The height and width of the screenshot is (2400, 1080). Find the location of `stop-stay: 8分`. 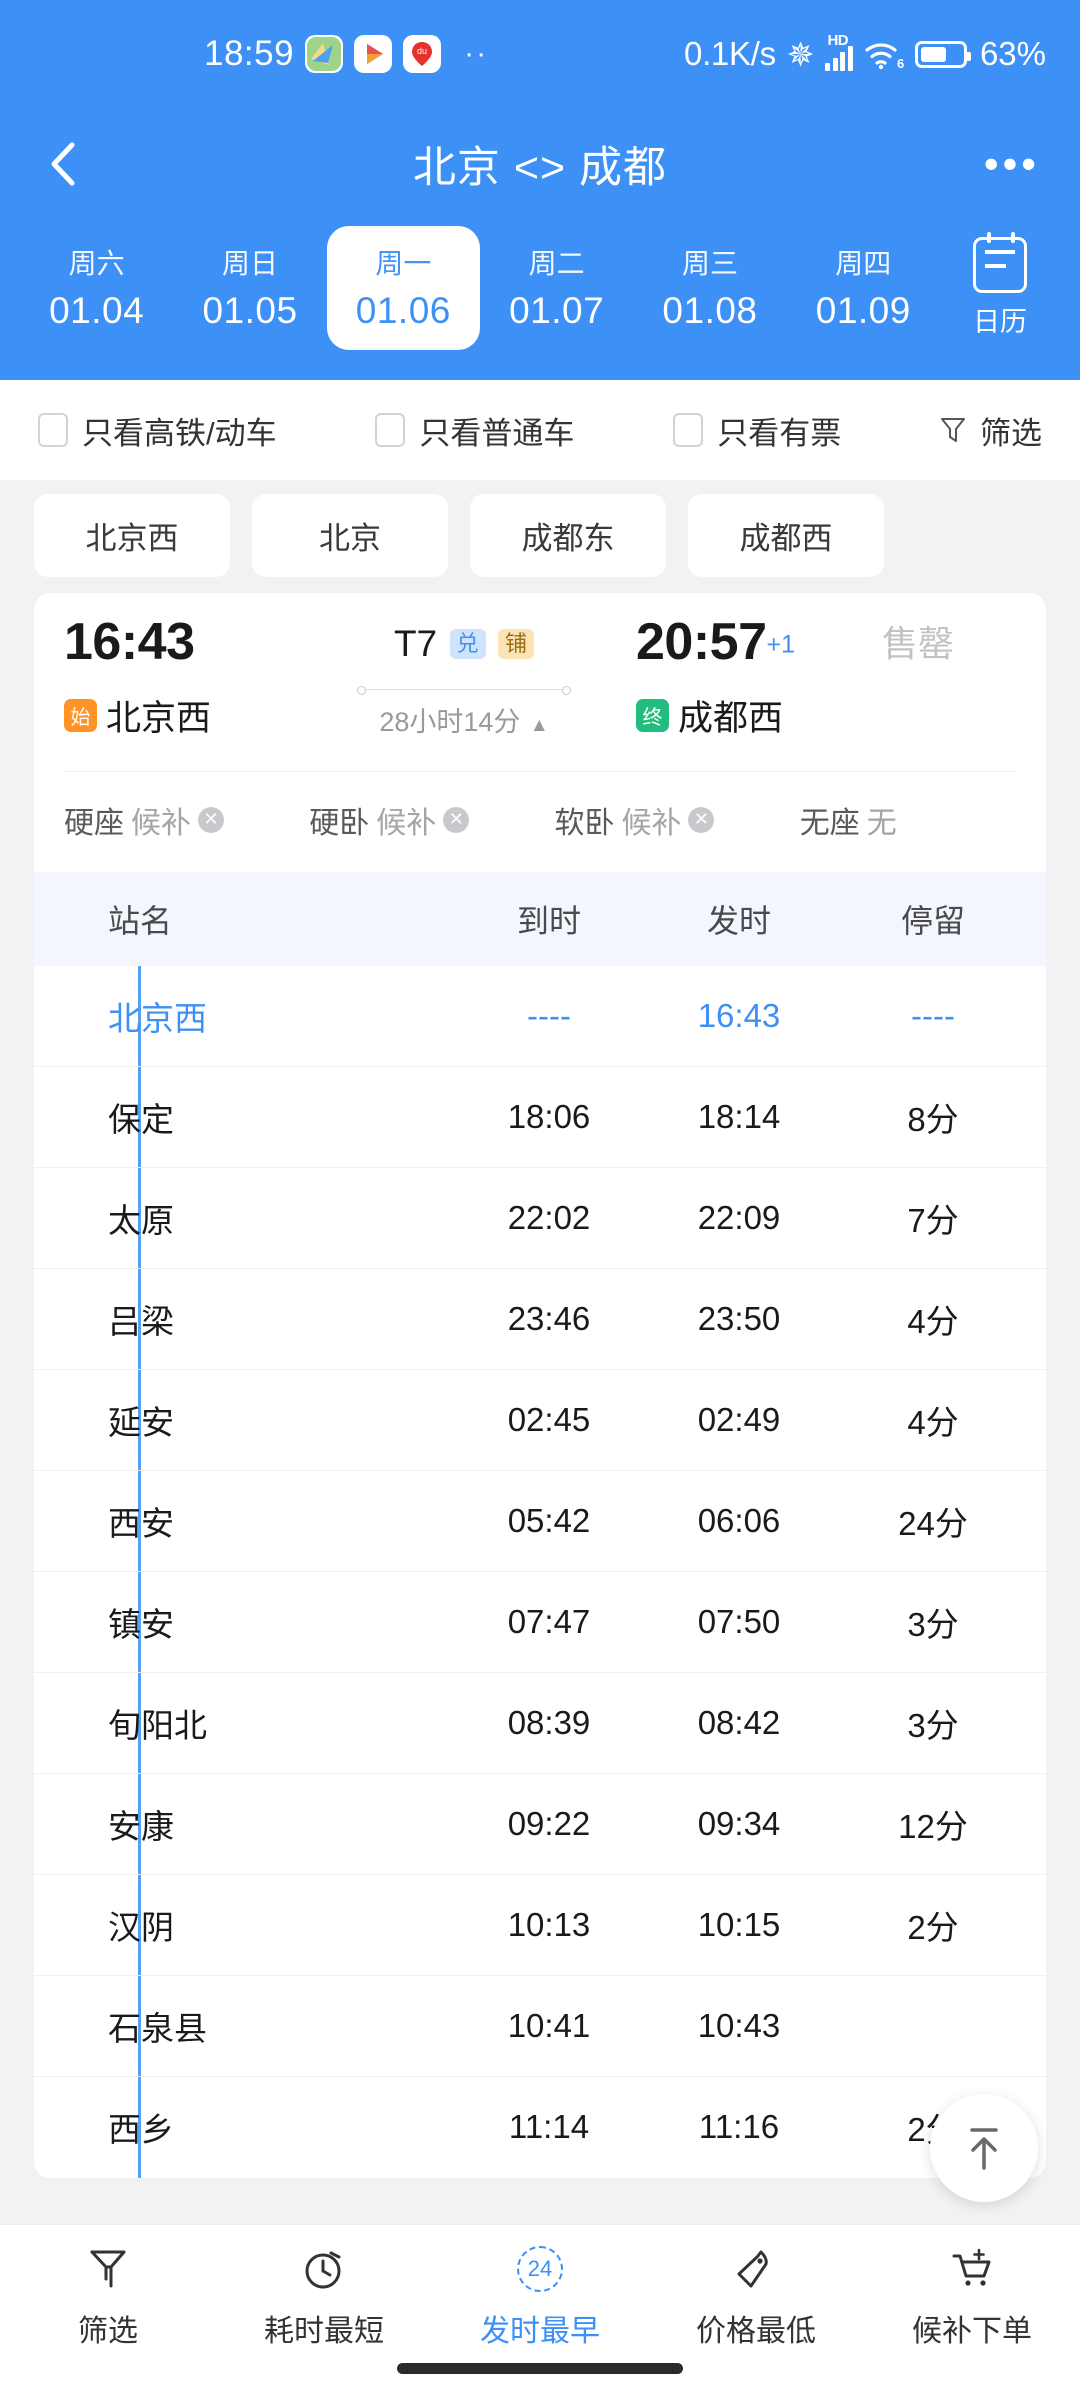

stop-stay: 8分 is located at coordinates (933, 1119).